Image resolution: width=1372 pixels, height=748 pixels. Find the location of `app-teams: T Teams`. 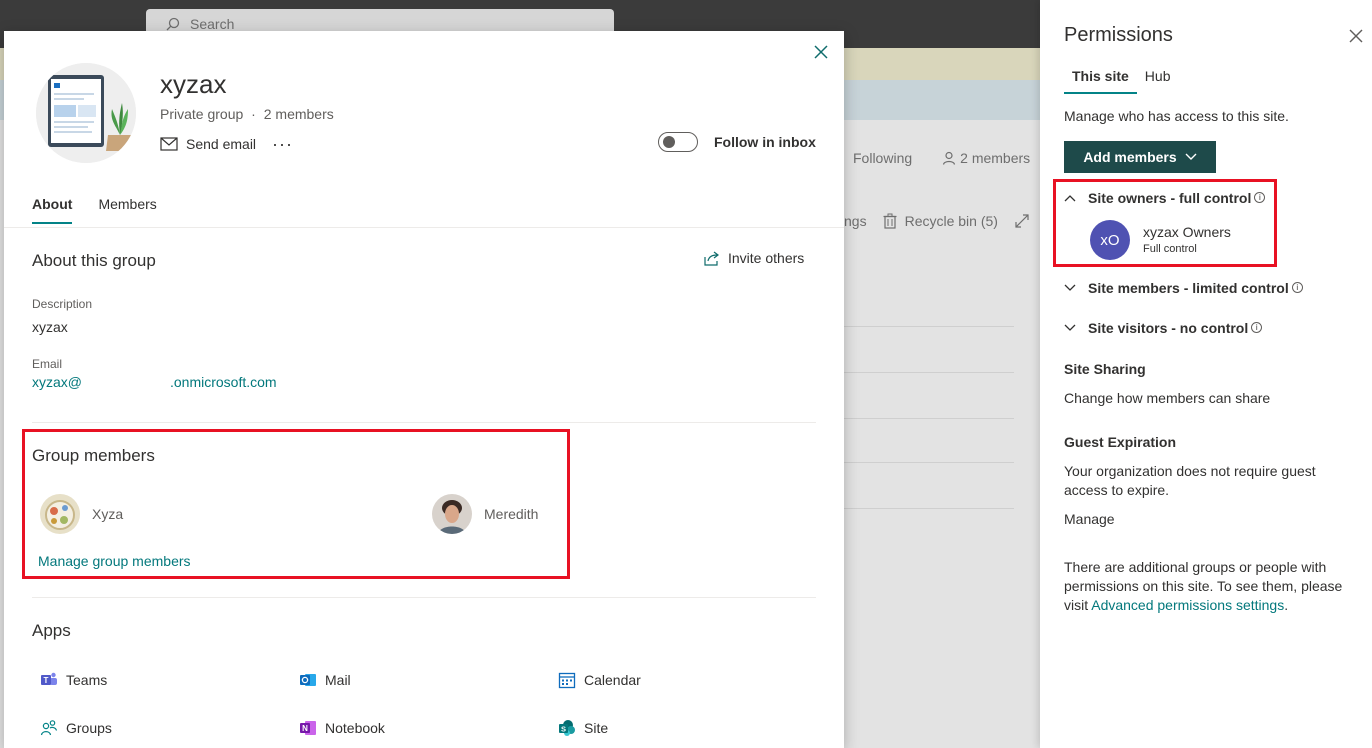

app-teams: T Teams is located at coordinates (73, 680).